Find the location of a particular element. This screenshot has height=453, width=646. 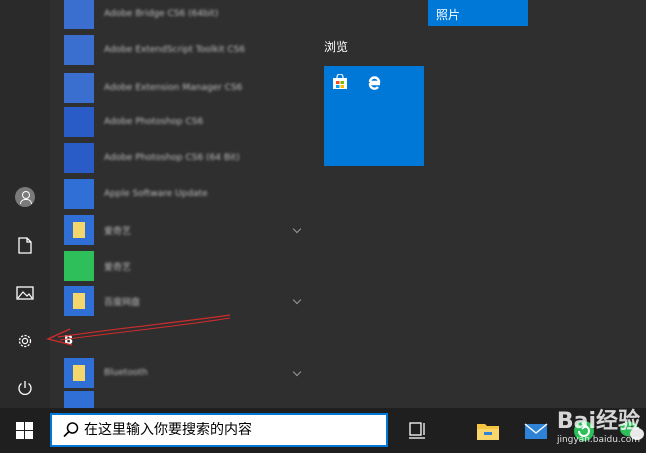

app-list-item: Adobe Photoshop CS6 (64 Bit) is located at coordinates (178, 158).